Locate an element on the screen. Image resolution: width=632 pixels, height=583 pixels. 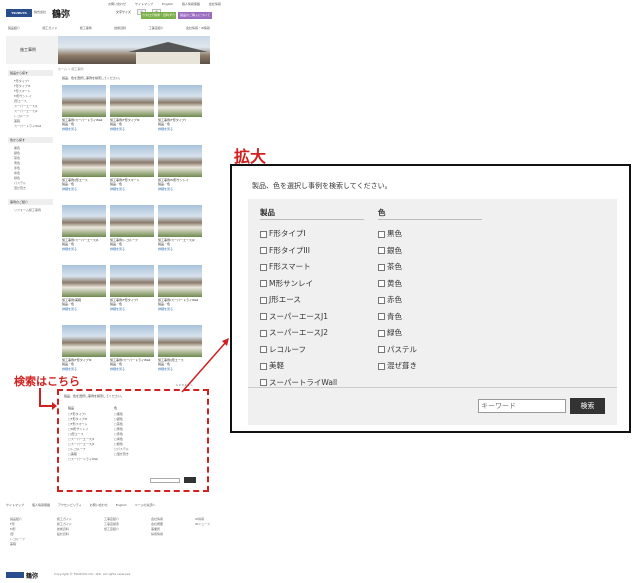
footer-link: サイトマップ is located at coordinates (15, 505).